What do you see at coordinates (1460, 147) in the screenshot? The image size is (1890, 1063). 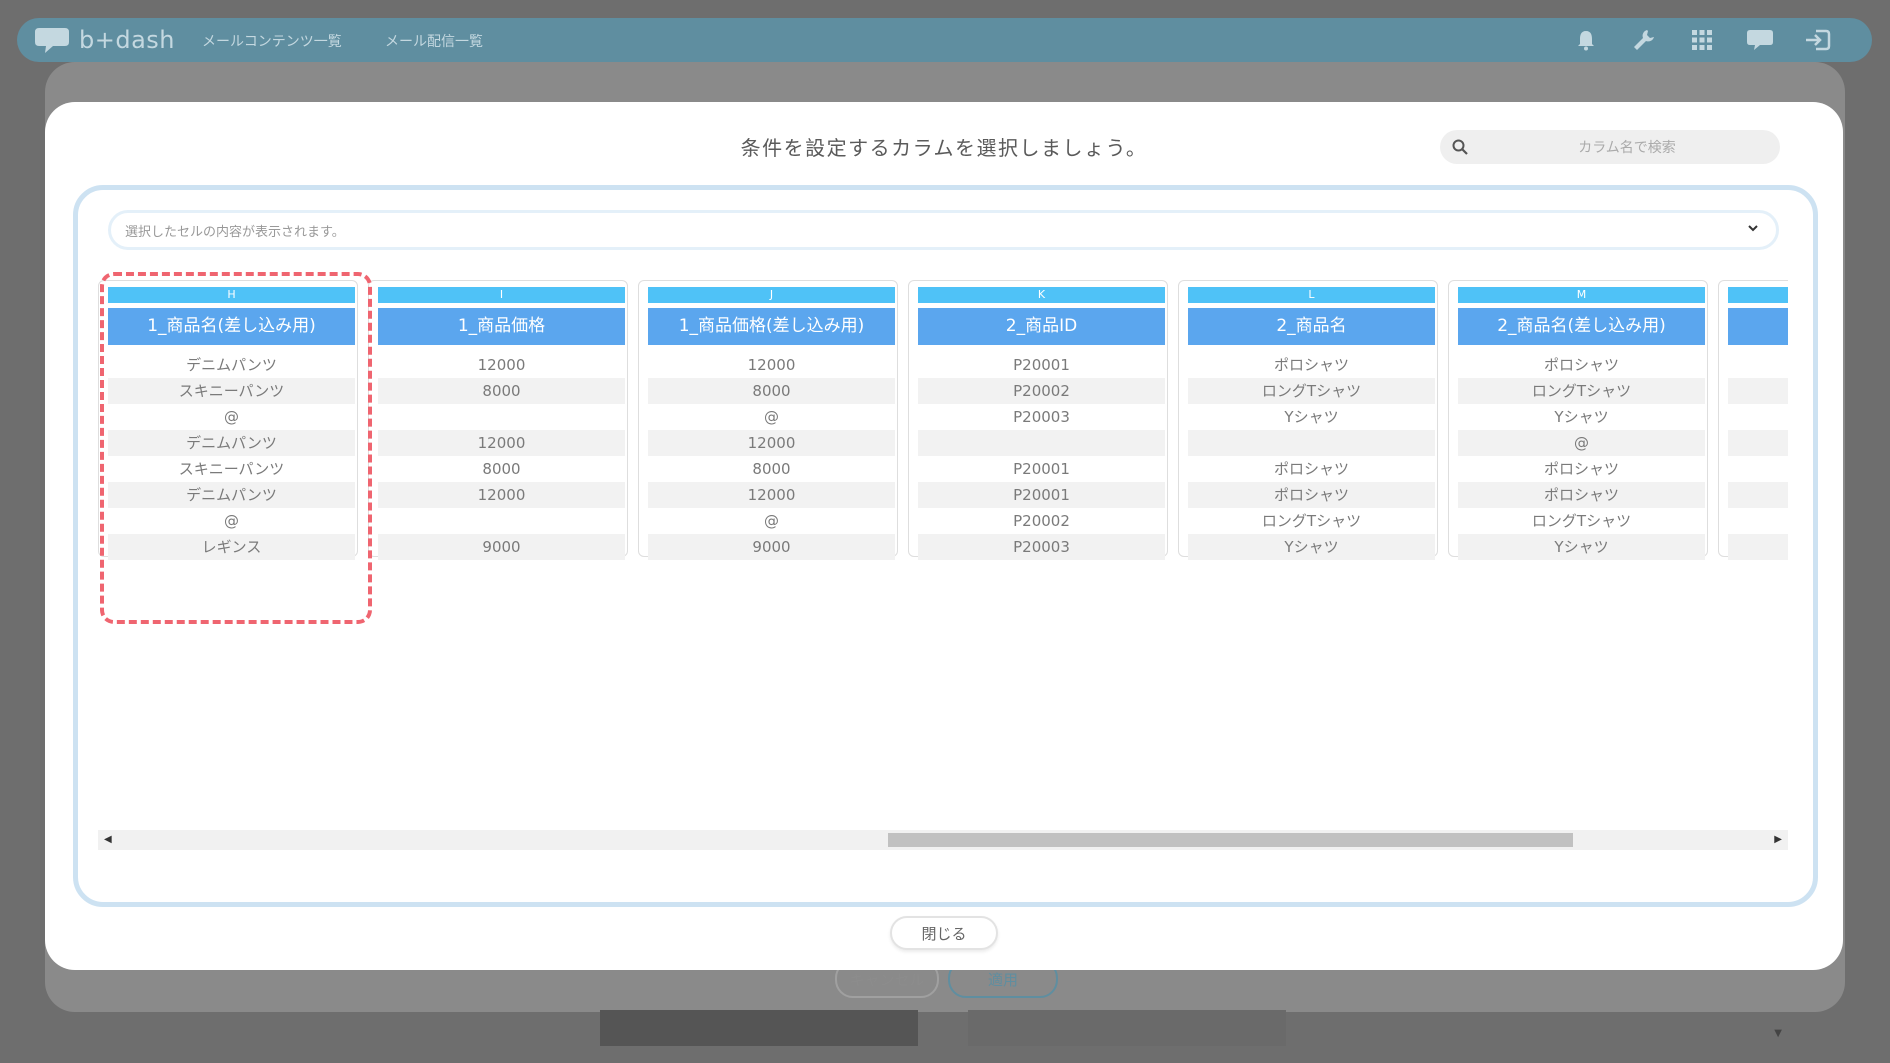 I see `search-icon` at bounding box center [1460, 147].